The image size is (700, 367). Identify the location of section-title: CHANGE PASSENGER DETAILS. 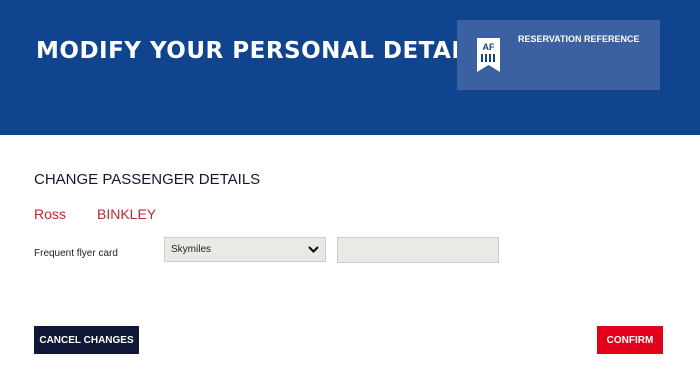
(147, 179).